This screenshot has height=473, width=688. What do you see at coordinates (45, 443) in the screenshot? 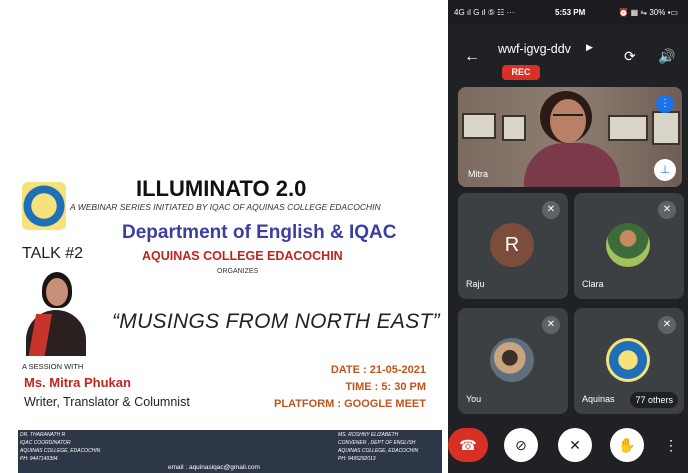
I see `footer-left-line2: IQAC COORDINATOR` at bounding box center [45, 443].